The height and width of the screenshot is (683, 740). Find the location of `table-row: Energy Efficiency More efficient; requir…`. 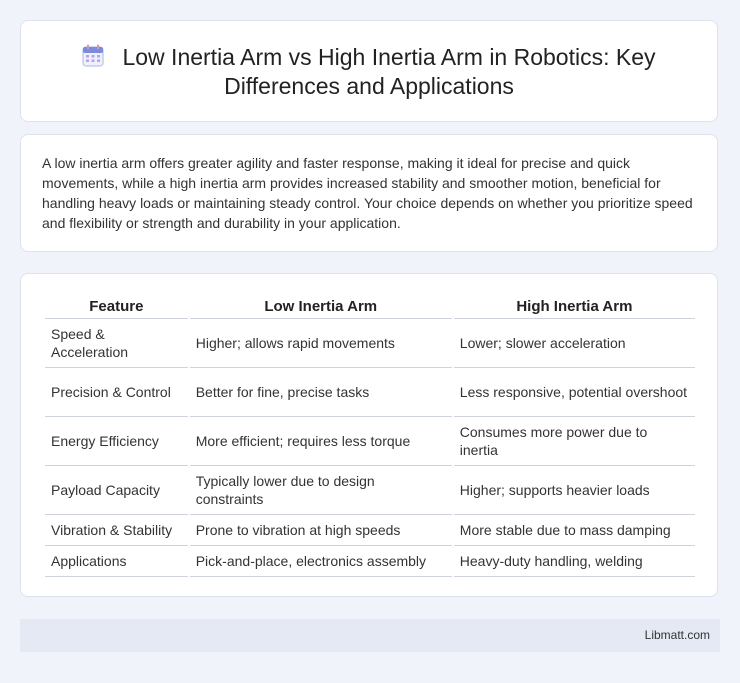

table-row: Energy Efficiency More efficient; requir… is located at coordinates (370, 441).